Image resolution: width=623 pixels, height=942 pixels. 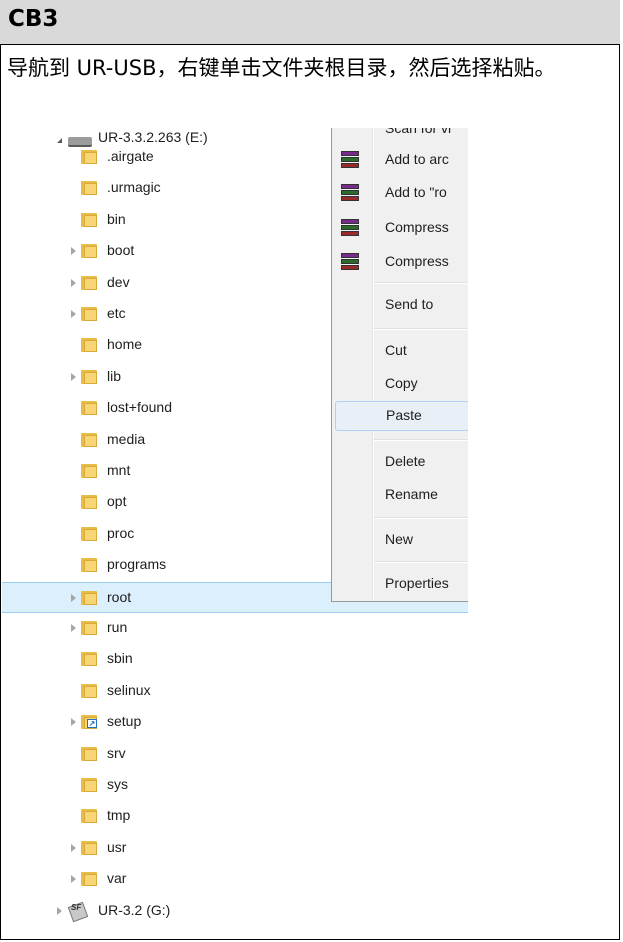 What do you see at coordinates (235, 879) in the screenshot?
I see `tree-row: var` at bounding box center [235, 879].